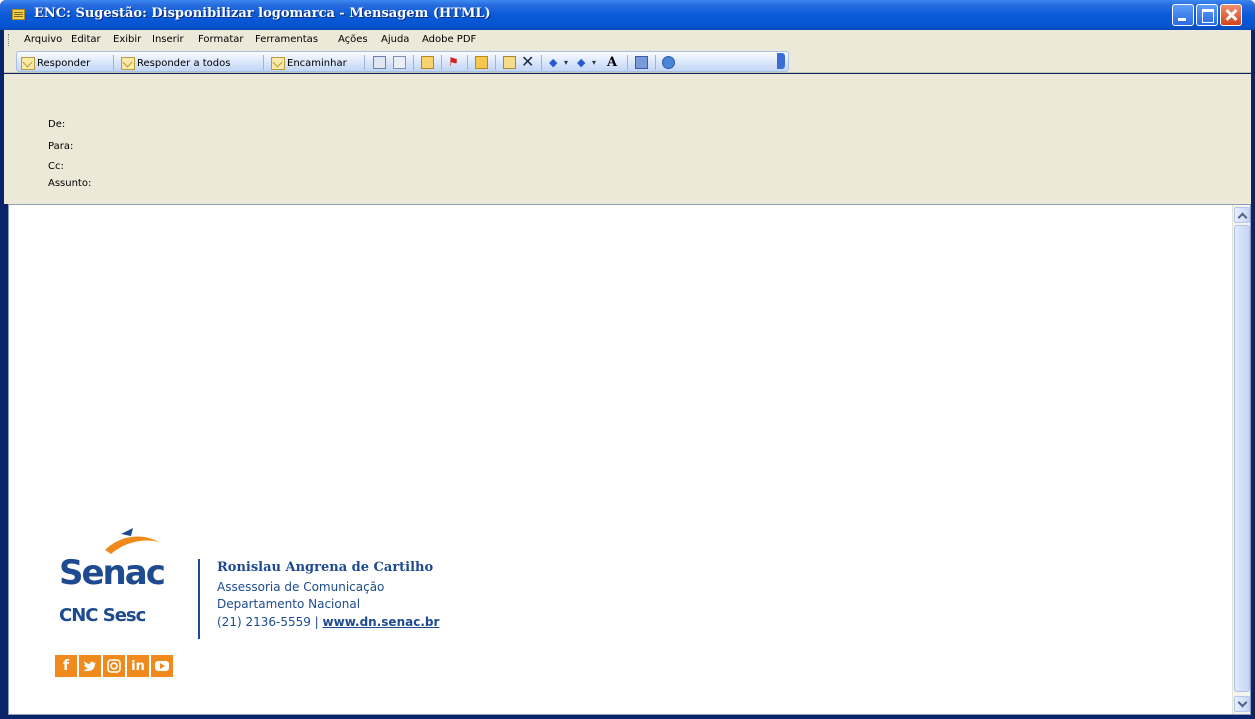 This screenshot has height=719, width=1255. What do you see at coordinates (184, 63) in the screenshot?
I see `reply-all-label: Responder a todos` at bounding box center [184, 63].